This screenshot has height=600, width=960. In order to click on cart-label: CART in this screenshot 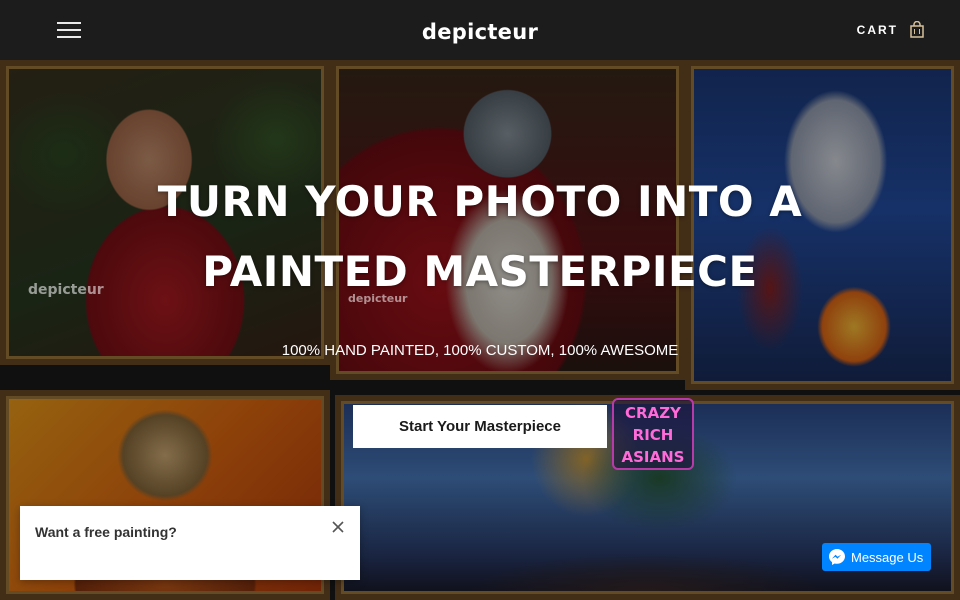, I will do `click(877, 29)`.